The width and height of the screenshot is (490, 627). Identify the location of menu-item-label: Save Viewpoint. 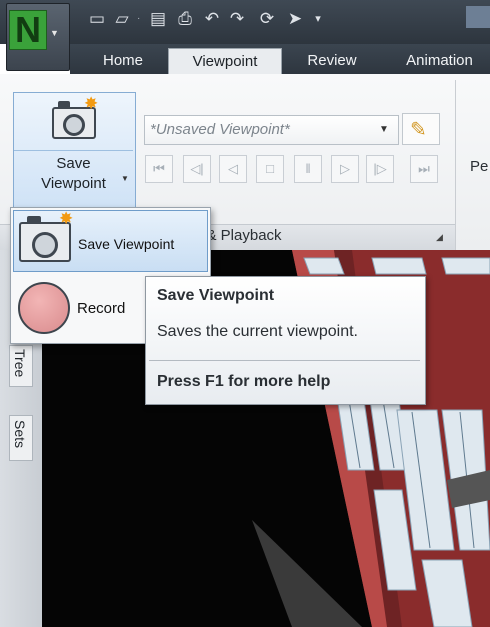
(126, 244).